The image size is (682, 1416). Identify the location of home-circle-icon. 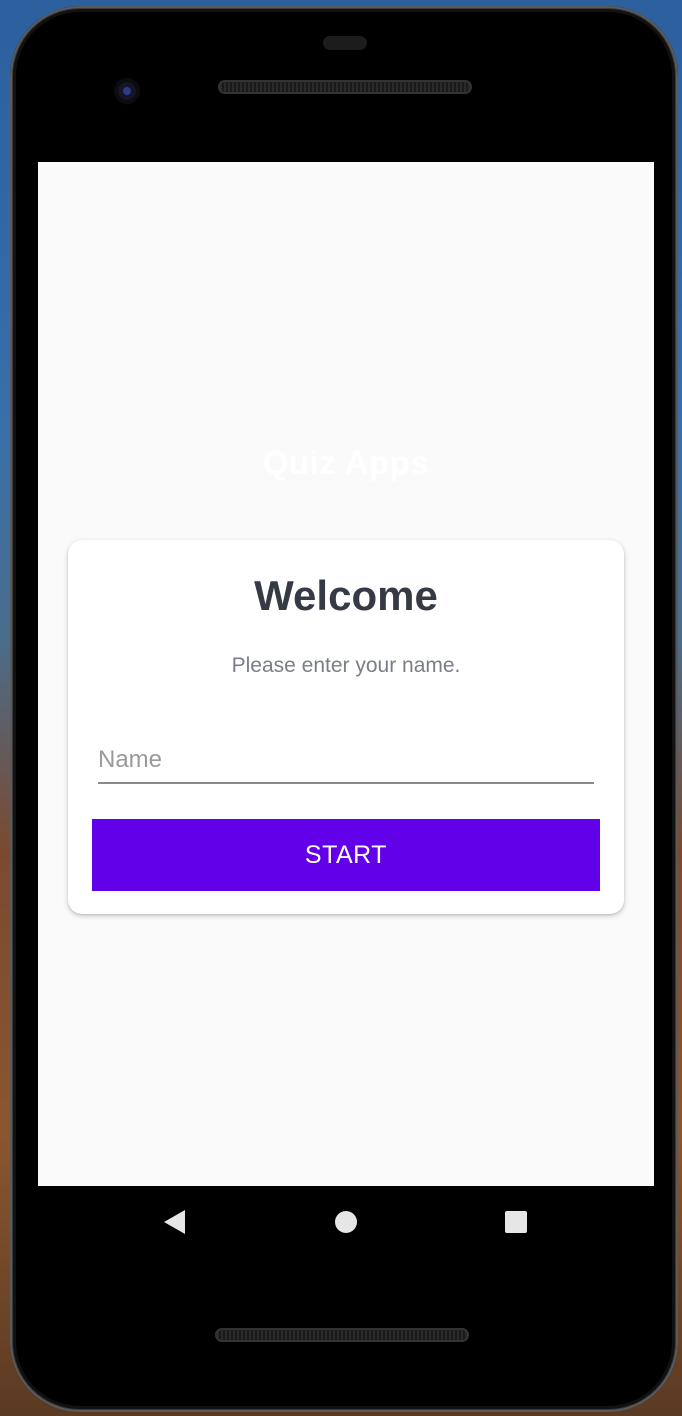
(346, 1222).